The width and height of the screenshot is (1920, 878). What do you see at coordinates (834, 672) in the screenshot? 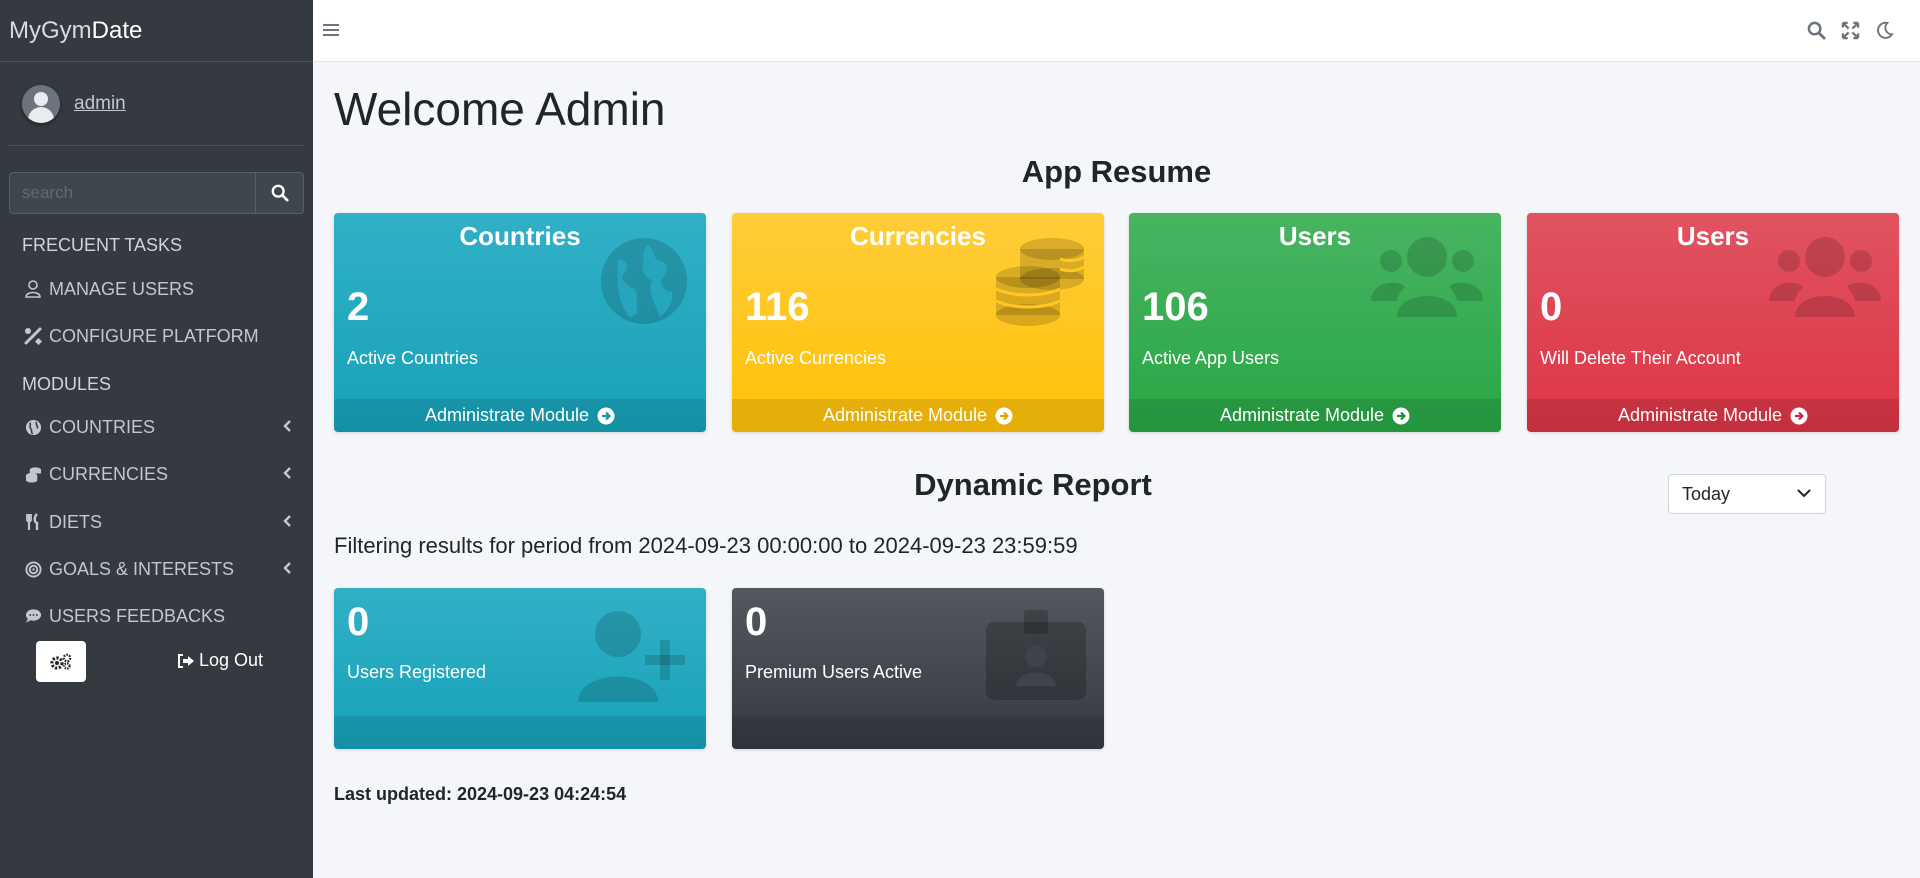
I see `card-subtitle: Premium Users Active` at bounding box center [834, 672].